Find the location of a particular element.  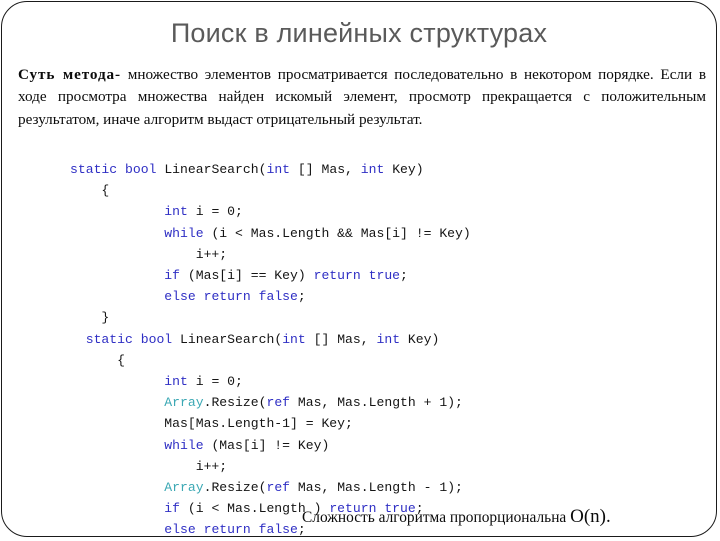

method-description-lead: Суть метода- is located at coordinates (70, 74).